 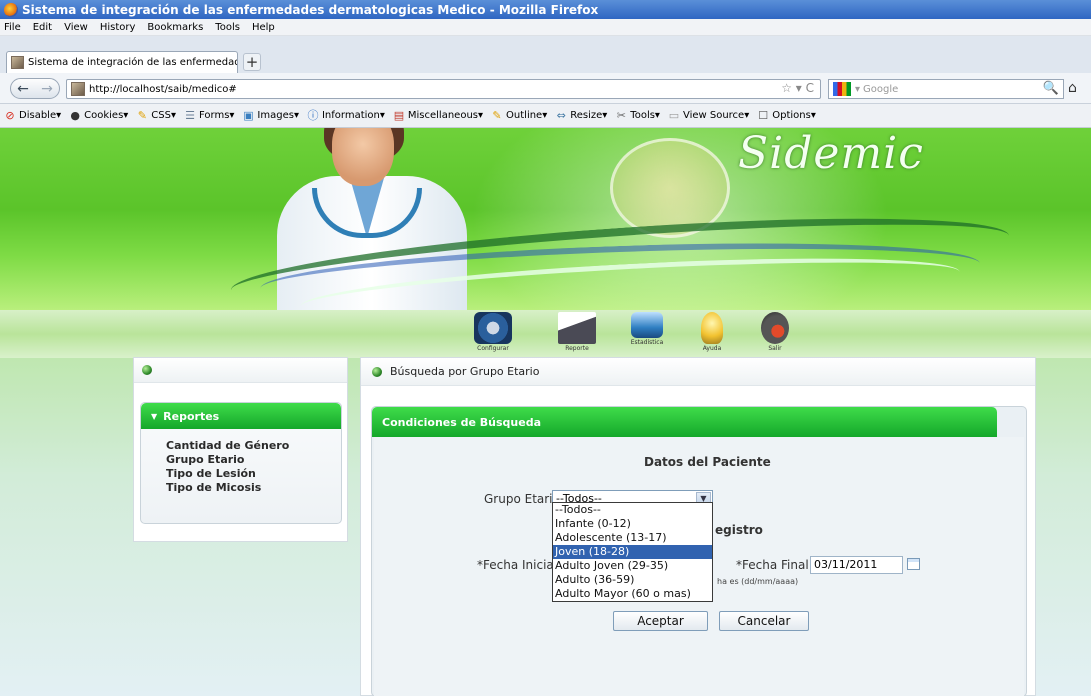 What do you see at coordinates (493, 348) in the screenshot?
I see `nav-label: Configurar` at bounding box center [493, 348].